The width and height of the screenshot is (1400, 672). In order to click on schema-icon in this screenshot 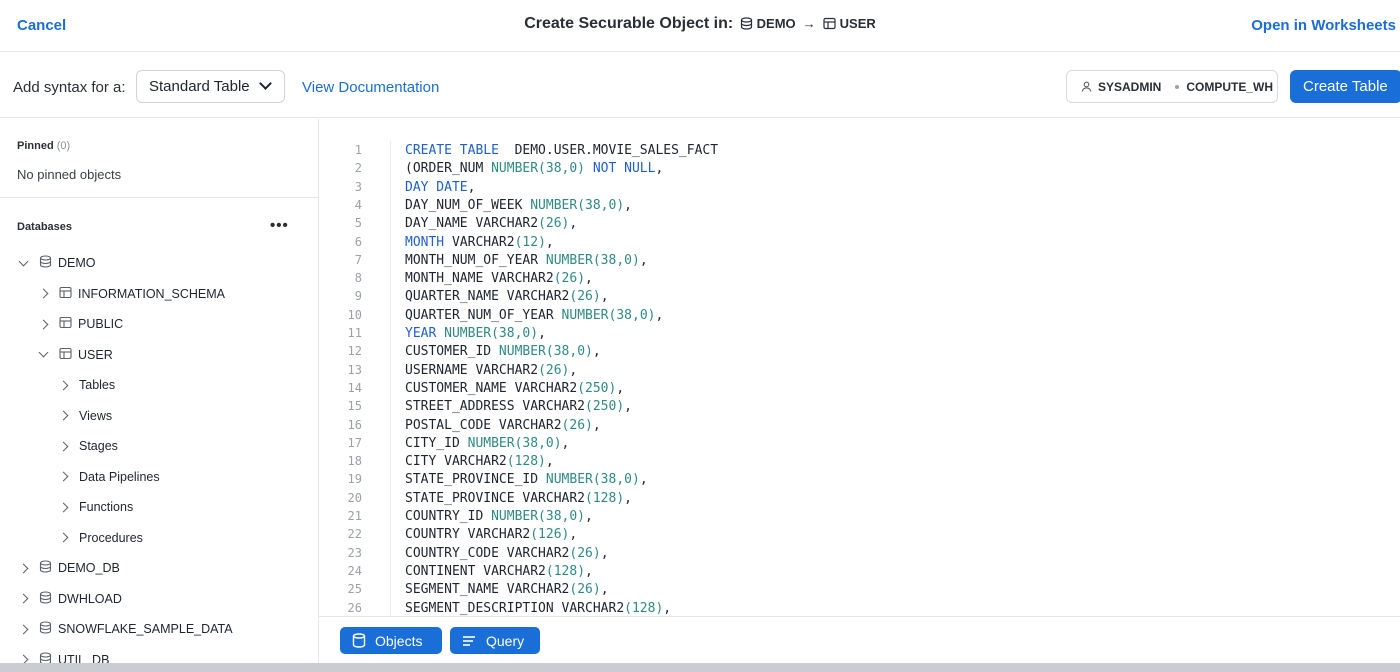, I will do `click(65, 324)`.